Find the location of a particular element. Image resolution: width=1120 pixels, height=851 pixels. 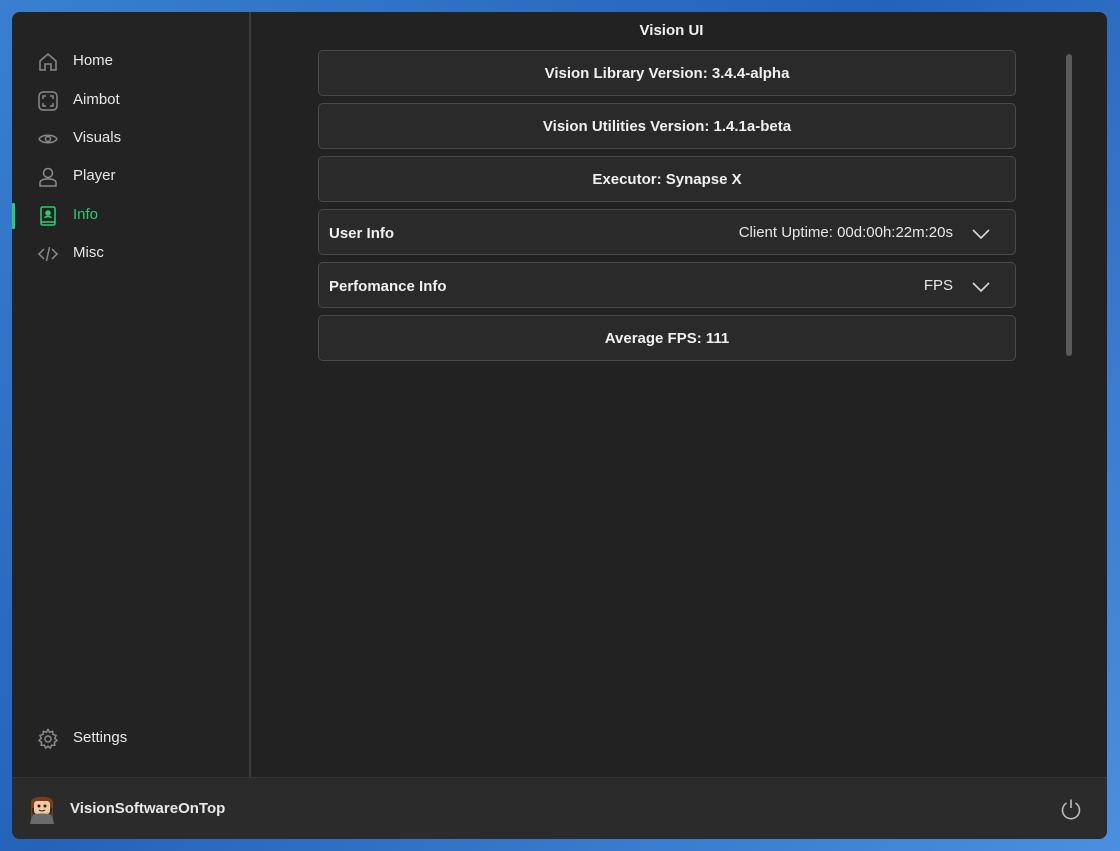

sidebar-item-player: Player is located at coordinates (130, 177).